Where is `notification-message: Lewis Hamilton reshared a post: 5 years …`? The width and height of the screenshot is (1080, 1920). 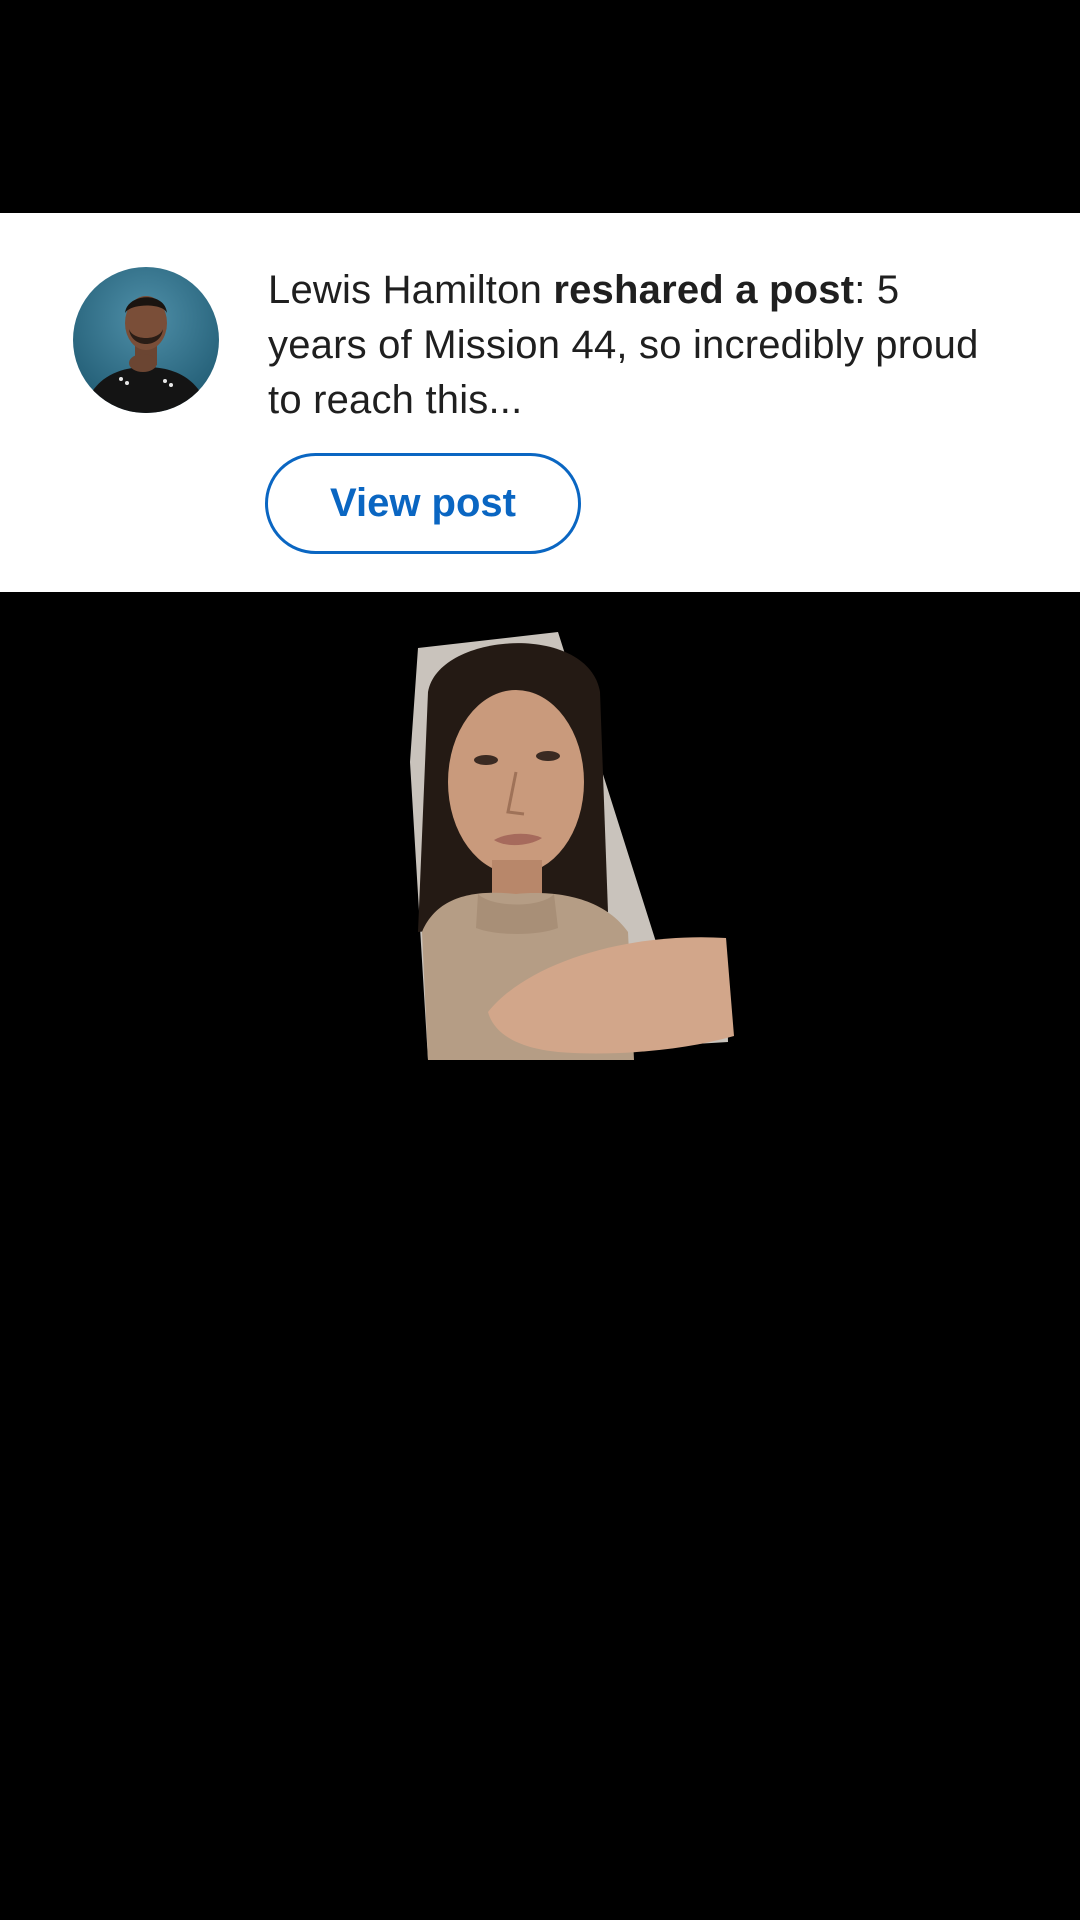 notification-message: Lewis Hamilton reshared a post: 5 years … is located at coordinates (638, 345).